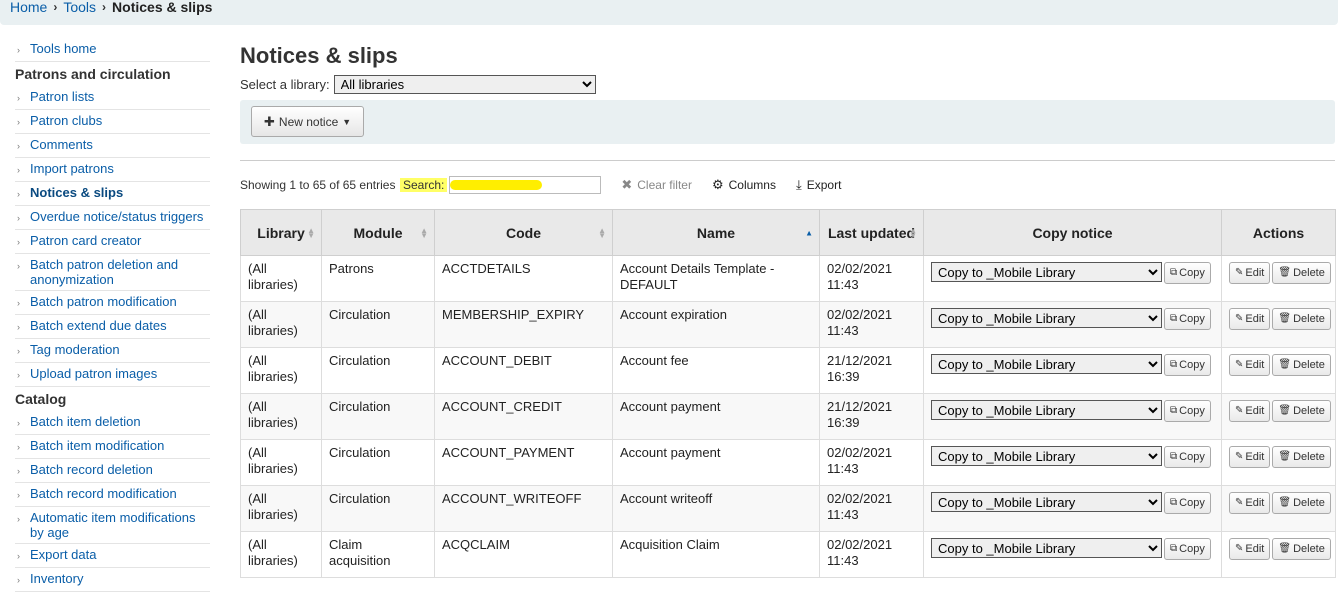 This screenshot has height=592, width=1338. What do you see at coordinates (116, 216) in the screenshot?
I see `sidebar-link: Overdue notice/status triggers` at bounding box center [116, 216].